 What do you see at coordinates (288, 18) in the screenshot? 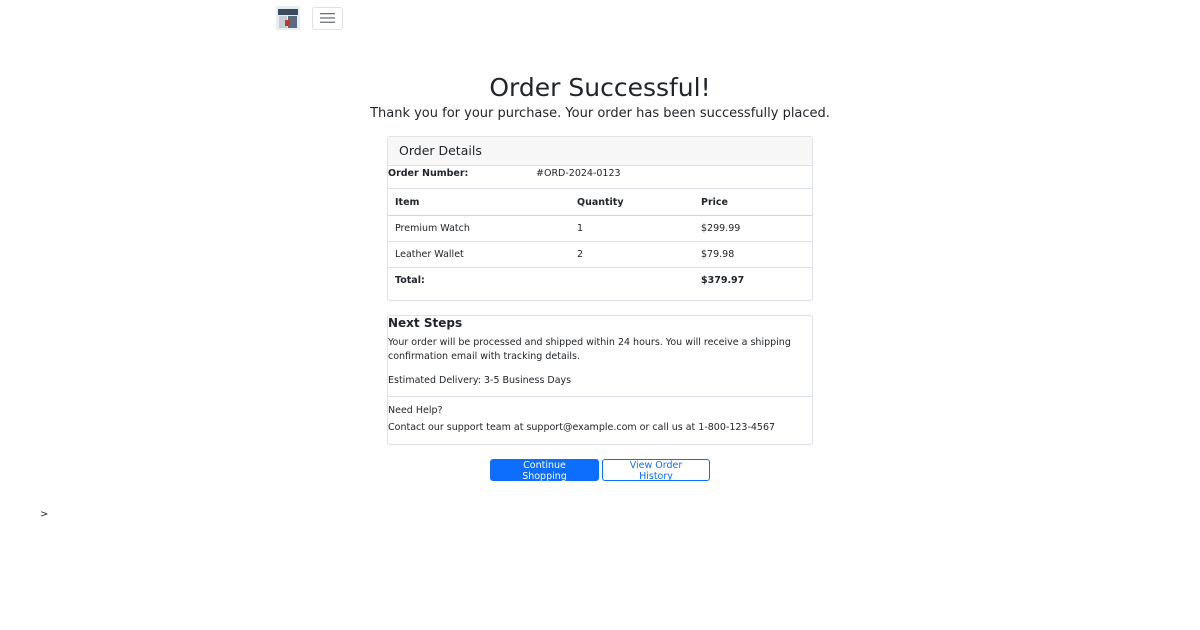
I see `store-logo-icon` at bounding box center [288, 18].